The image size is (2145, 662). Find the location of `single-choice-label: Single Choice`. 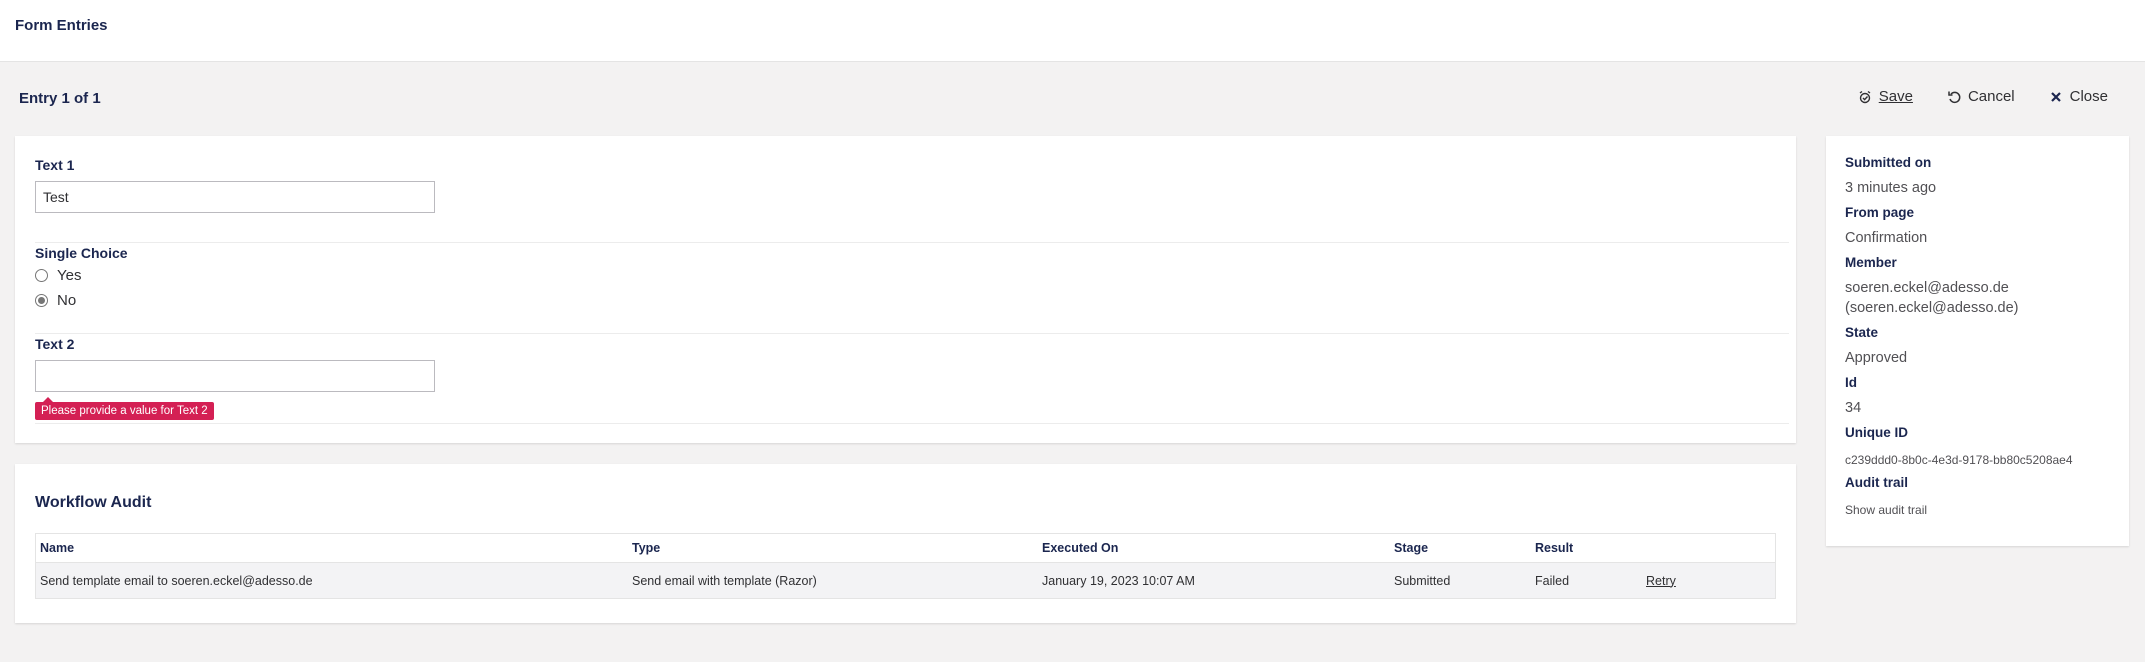

single-choice-label: Single Choice is located at coordinates (81, 253).